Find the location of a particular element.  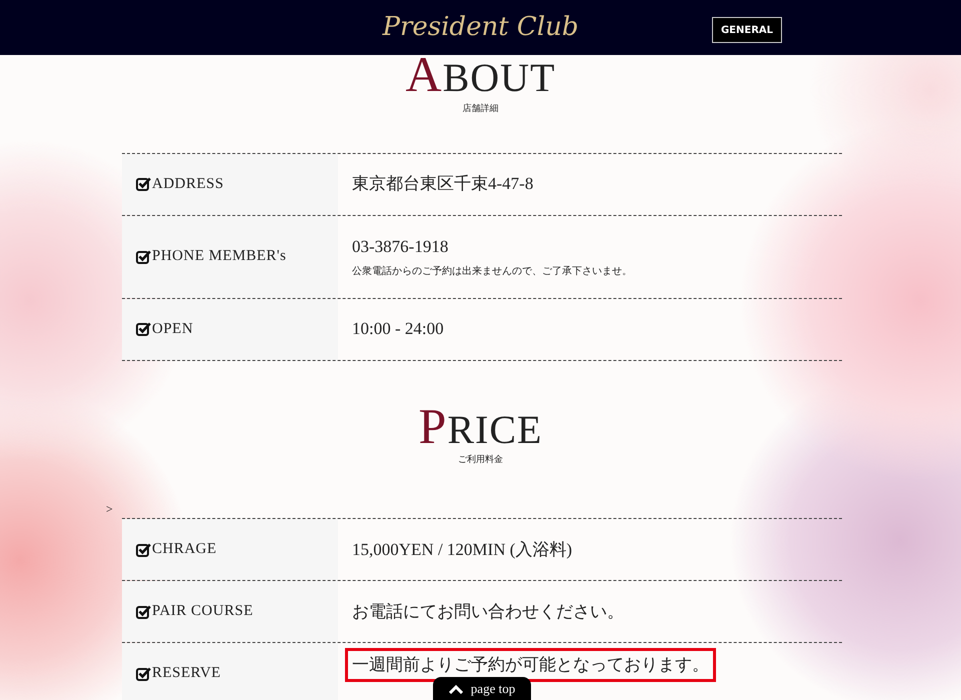

row-label: RESERVE is located at coordinates (186, 674).